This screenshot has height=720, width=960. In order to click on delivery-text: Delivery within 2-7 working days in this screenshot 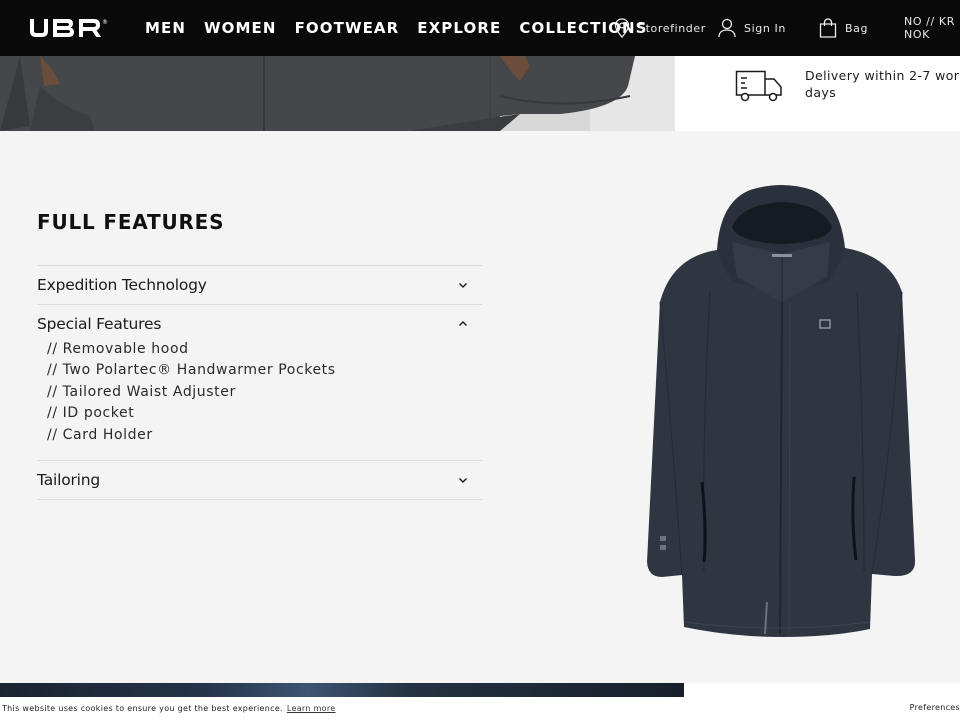, I will do `click(882, 84)`.